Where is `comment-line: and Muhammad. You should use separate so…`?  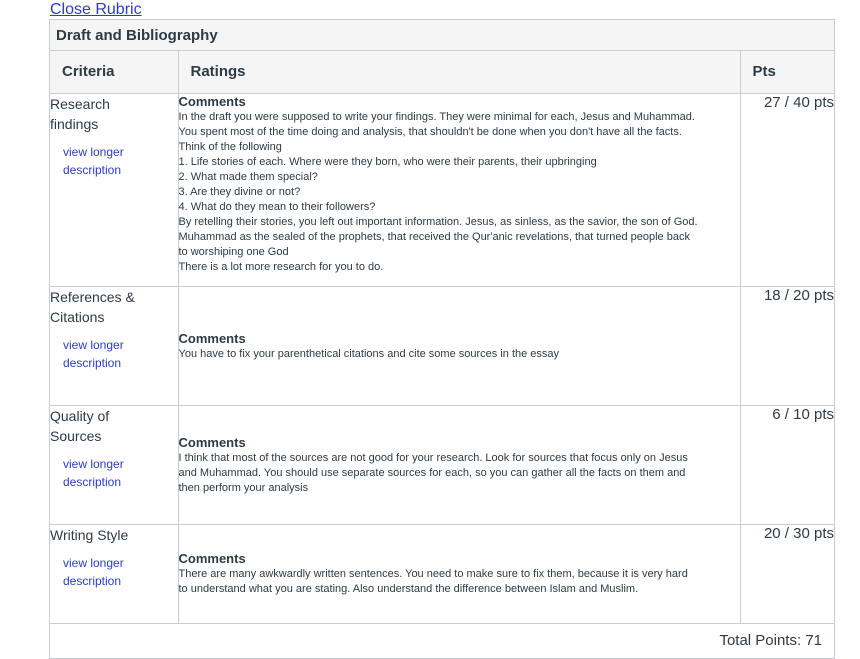
comment-line: and Muhammad. You should use separate so… is located at coordinates (432, 472).